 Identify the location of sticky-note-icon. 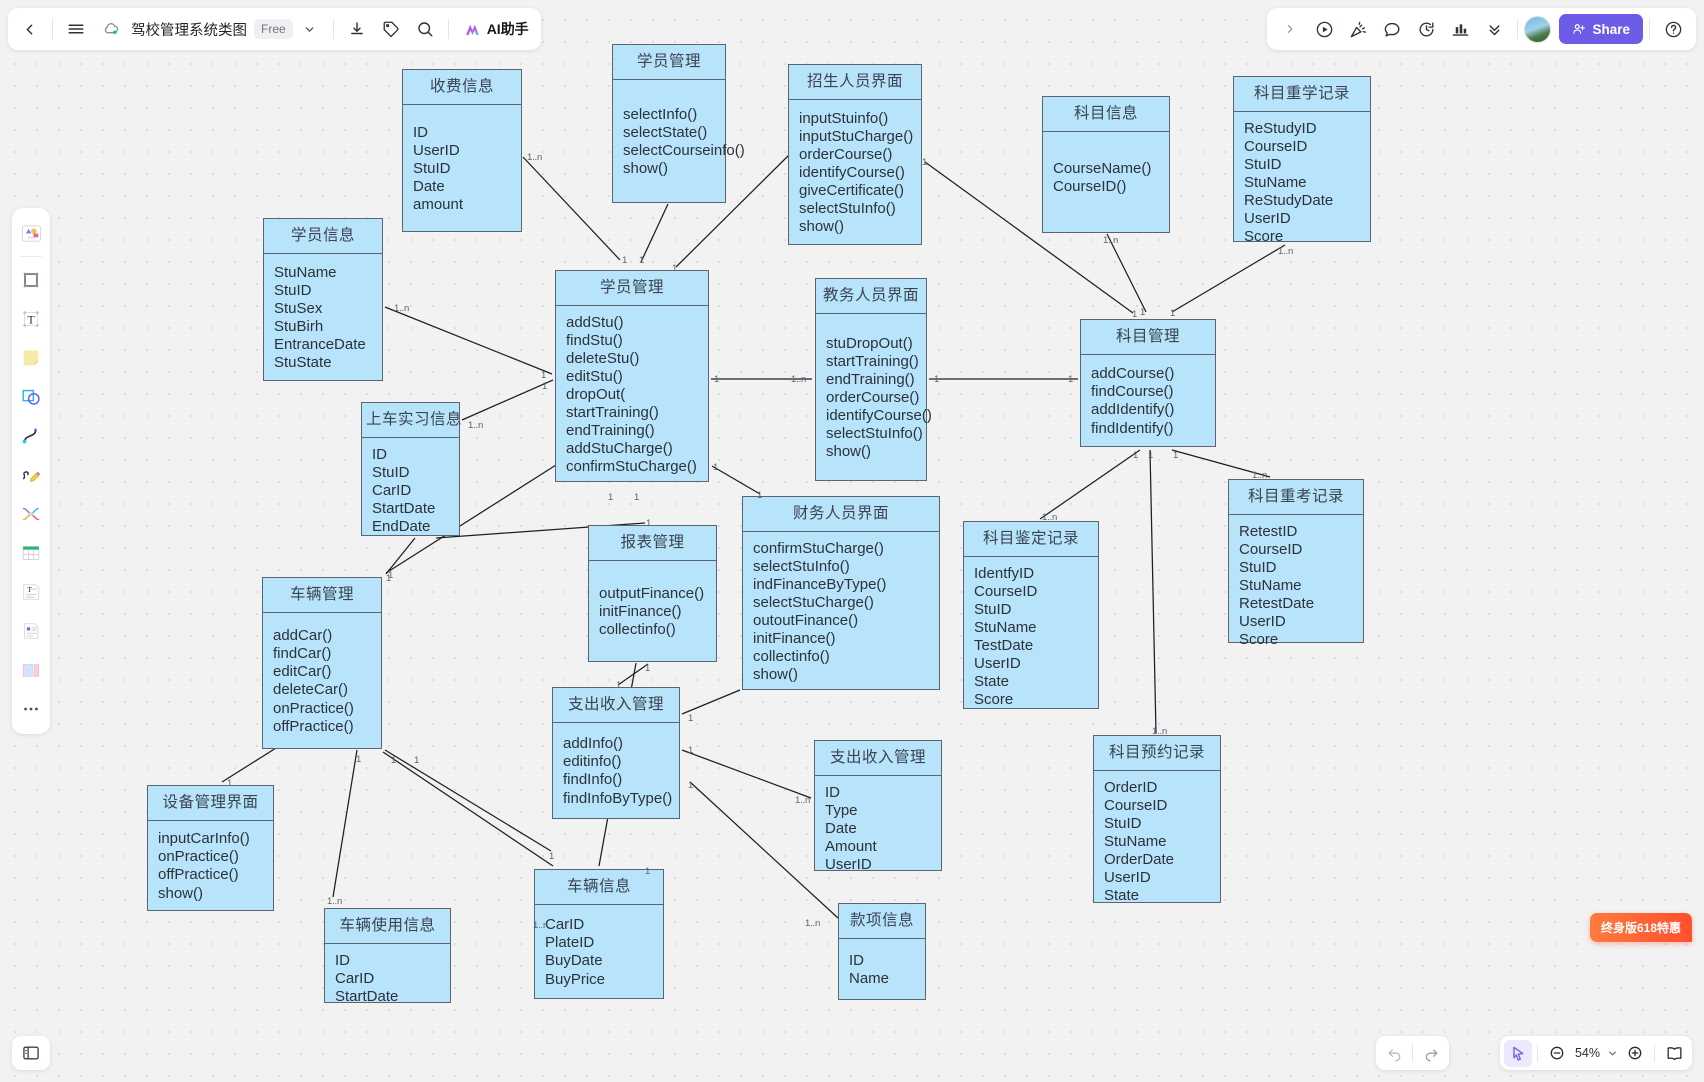
(31, 358).